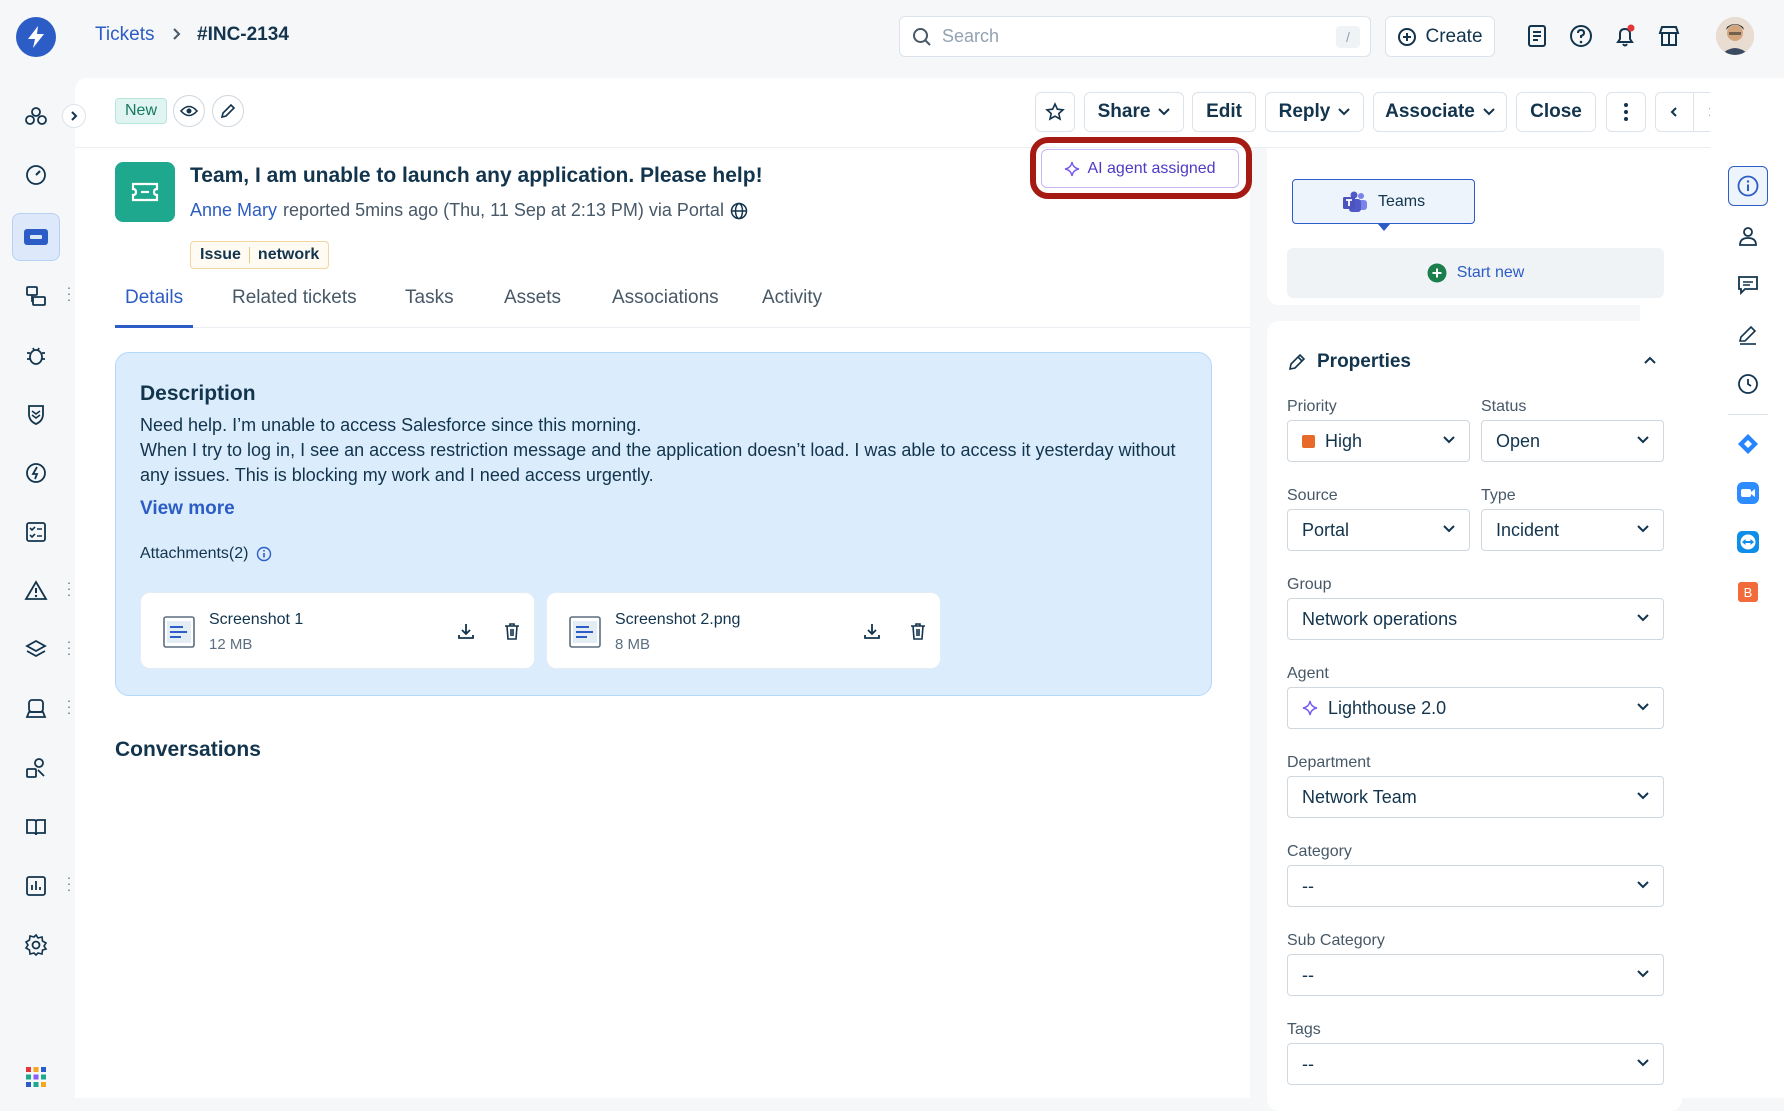 The height and width of the screenshot is (1111, 1784). What do you see at coordinates (532, 305) in the screenshot?
I see `tab-assets: Assets` at bounding box center [532, 305].